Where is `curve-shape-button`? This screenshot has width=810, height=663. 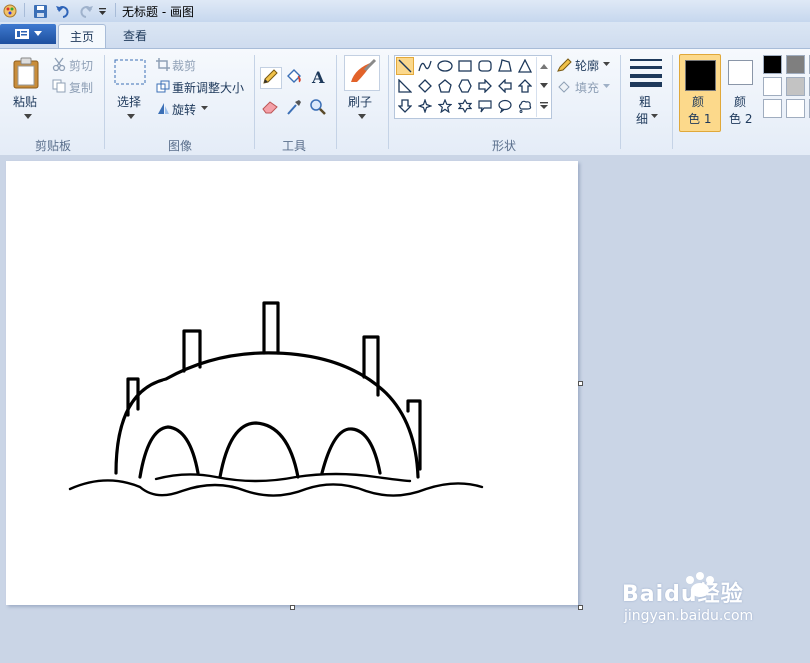 curve-shape-button is located at coordinates (425, 66).